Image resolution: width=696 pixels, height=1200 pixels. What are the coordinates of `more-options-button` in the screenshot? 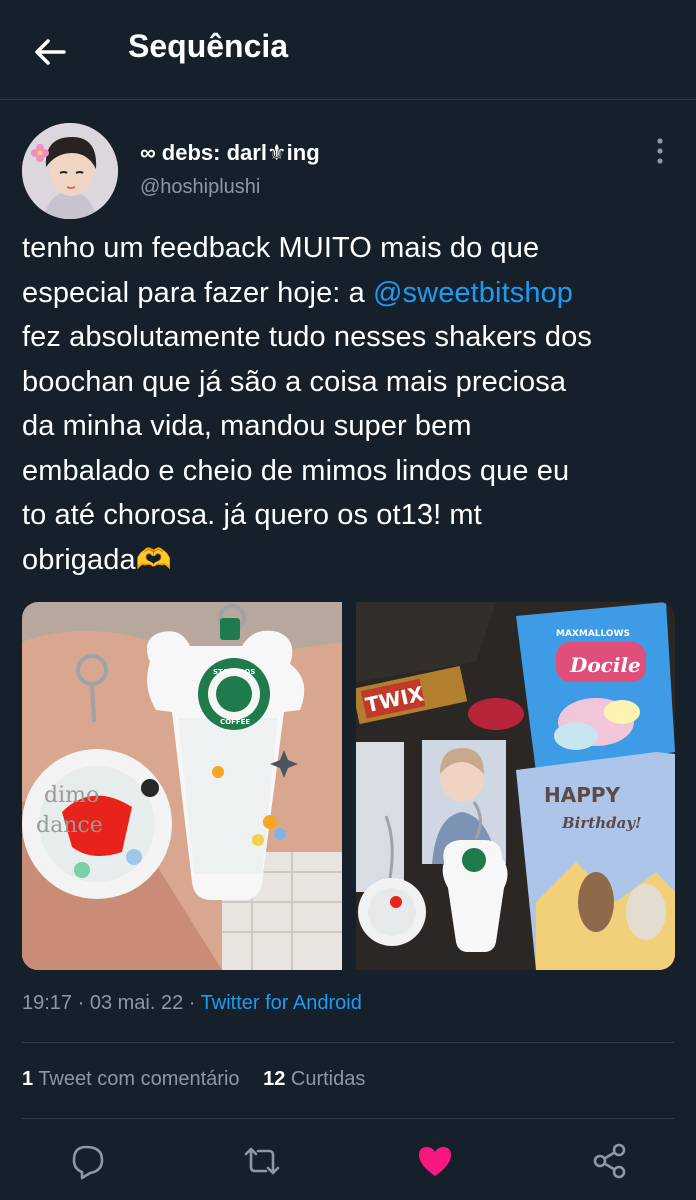 It's located at (660, 151).